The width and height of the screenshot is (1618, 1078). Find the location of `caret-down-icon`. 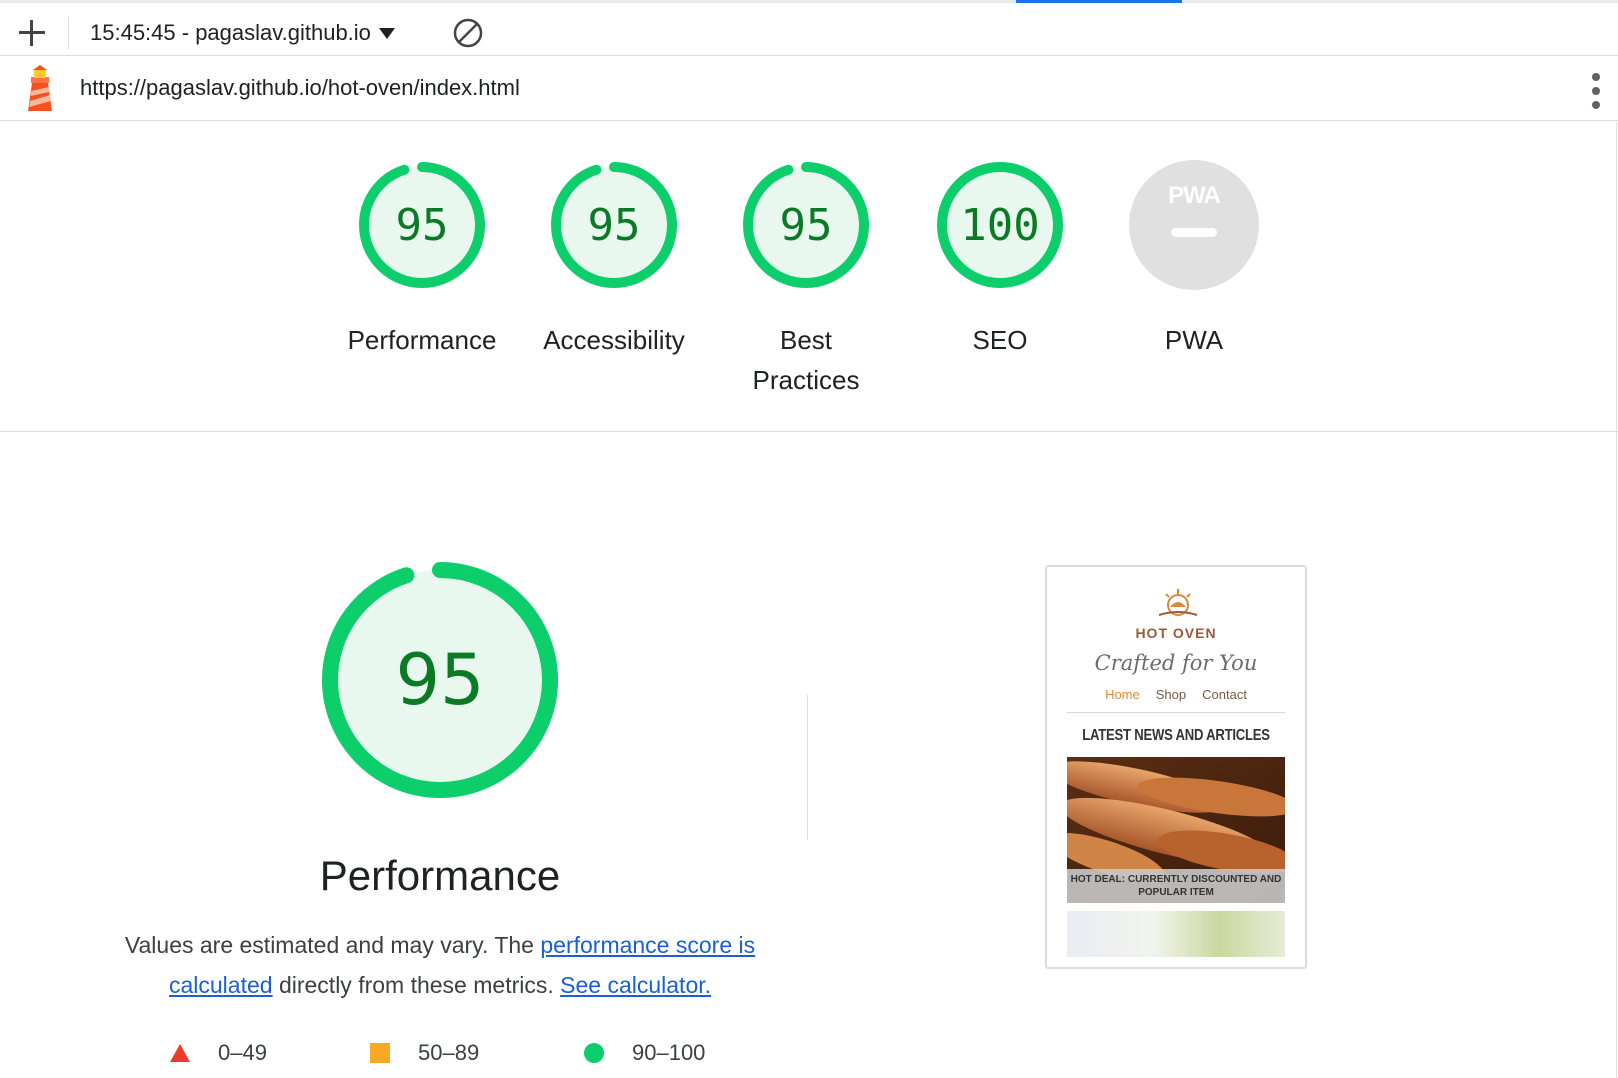

caret-down-icon is located at coordinates (386, 33).